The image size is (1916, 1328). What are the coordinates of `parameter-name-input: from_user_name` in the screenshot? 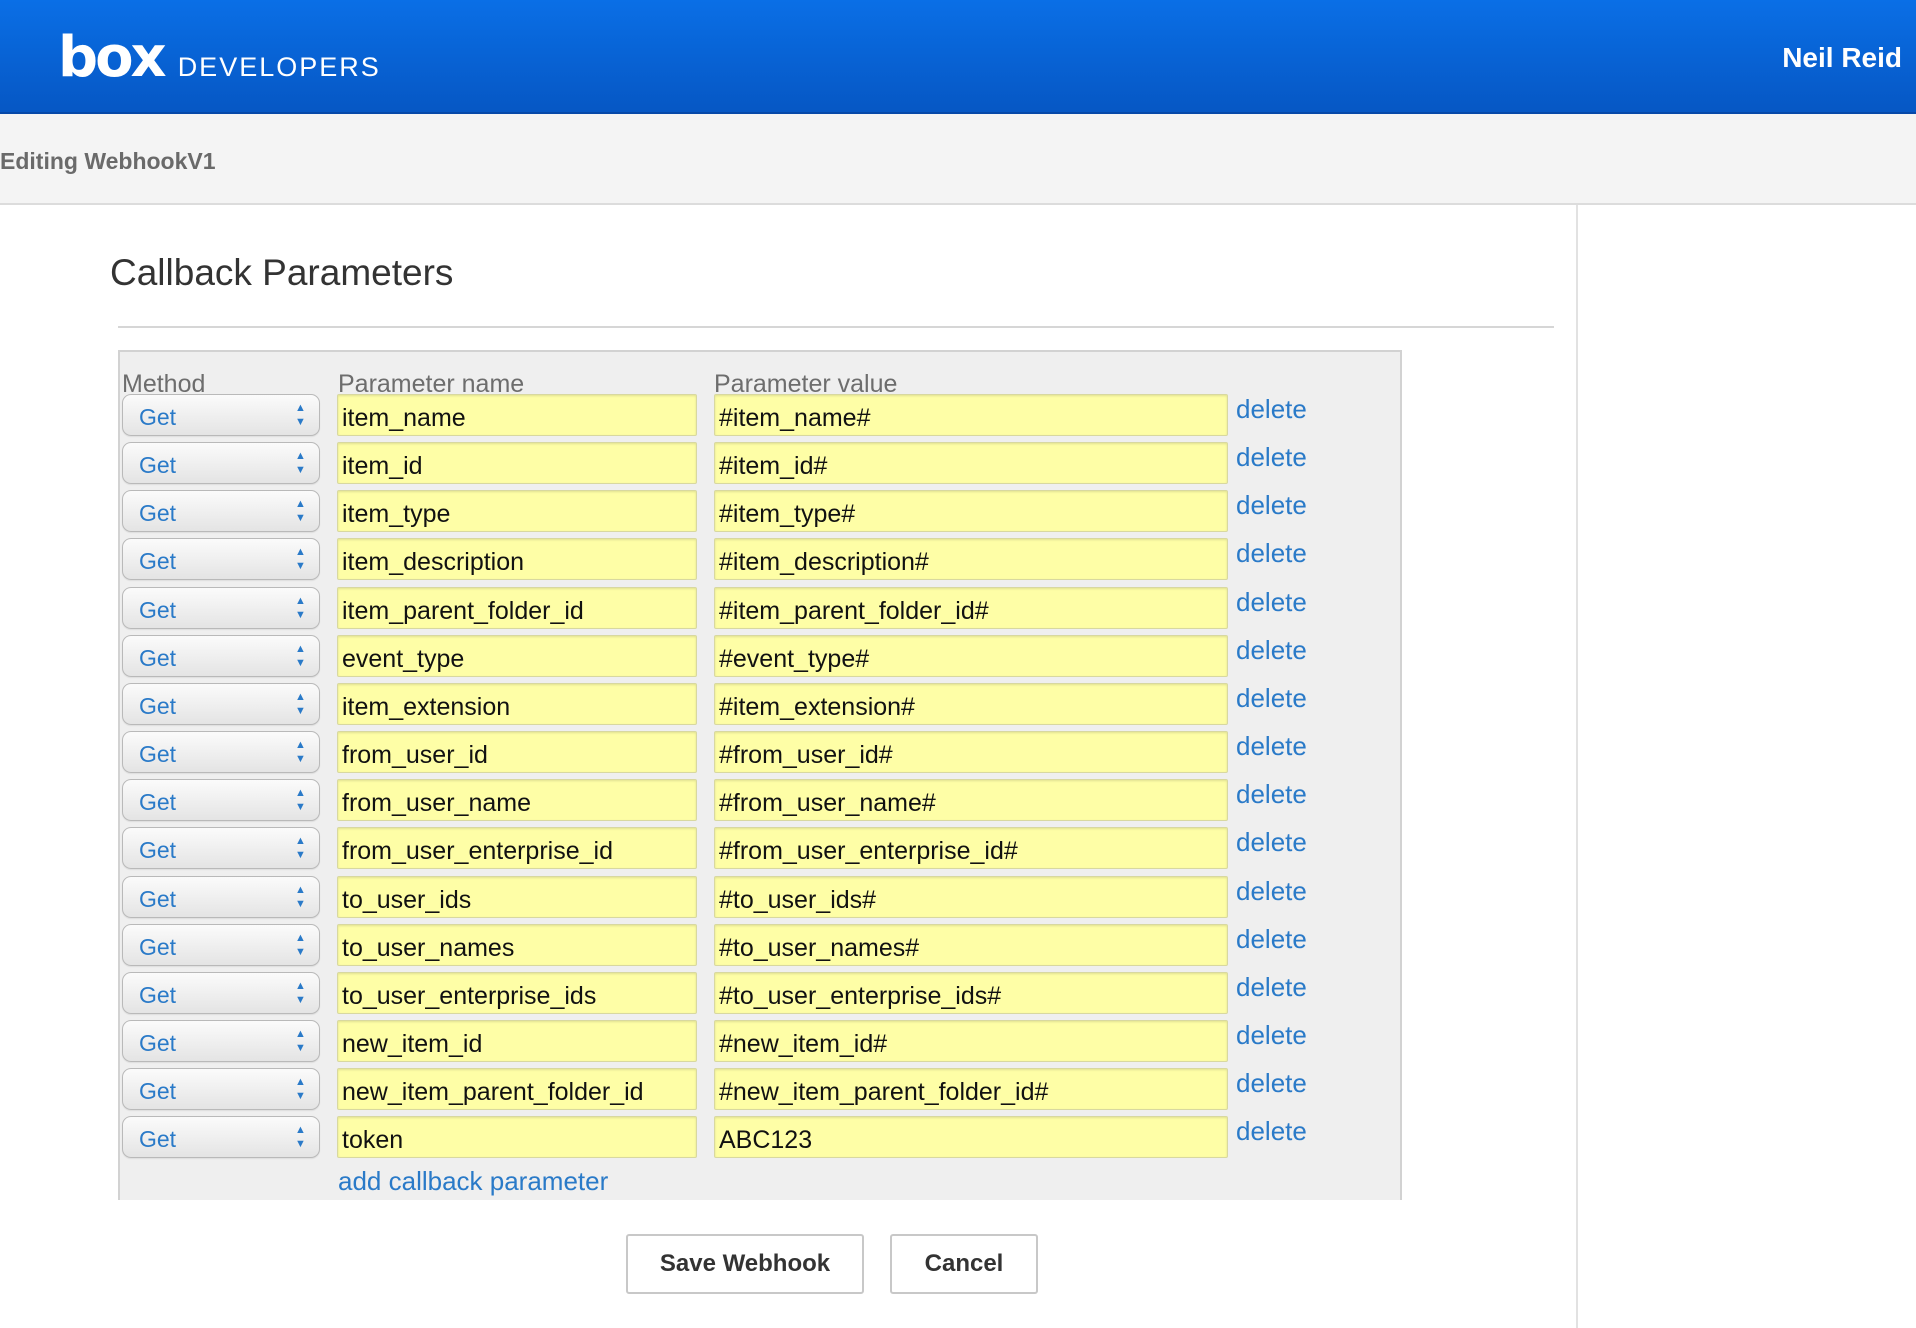 It's located at (517, 800).